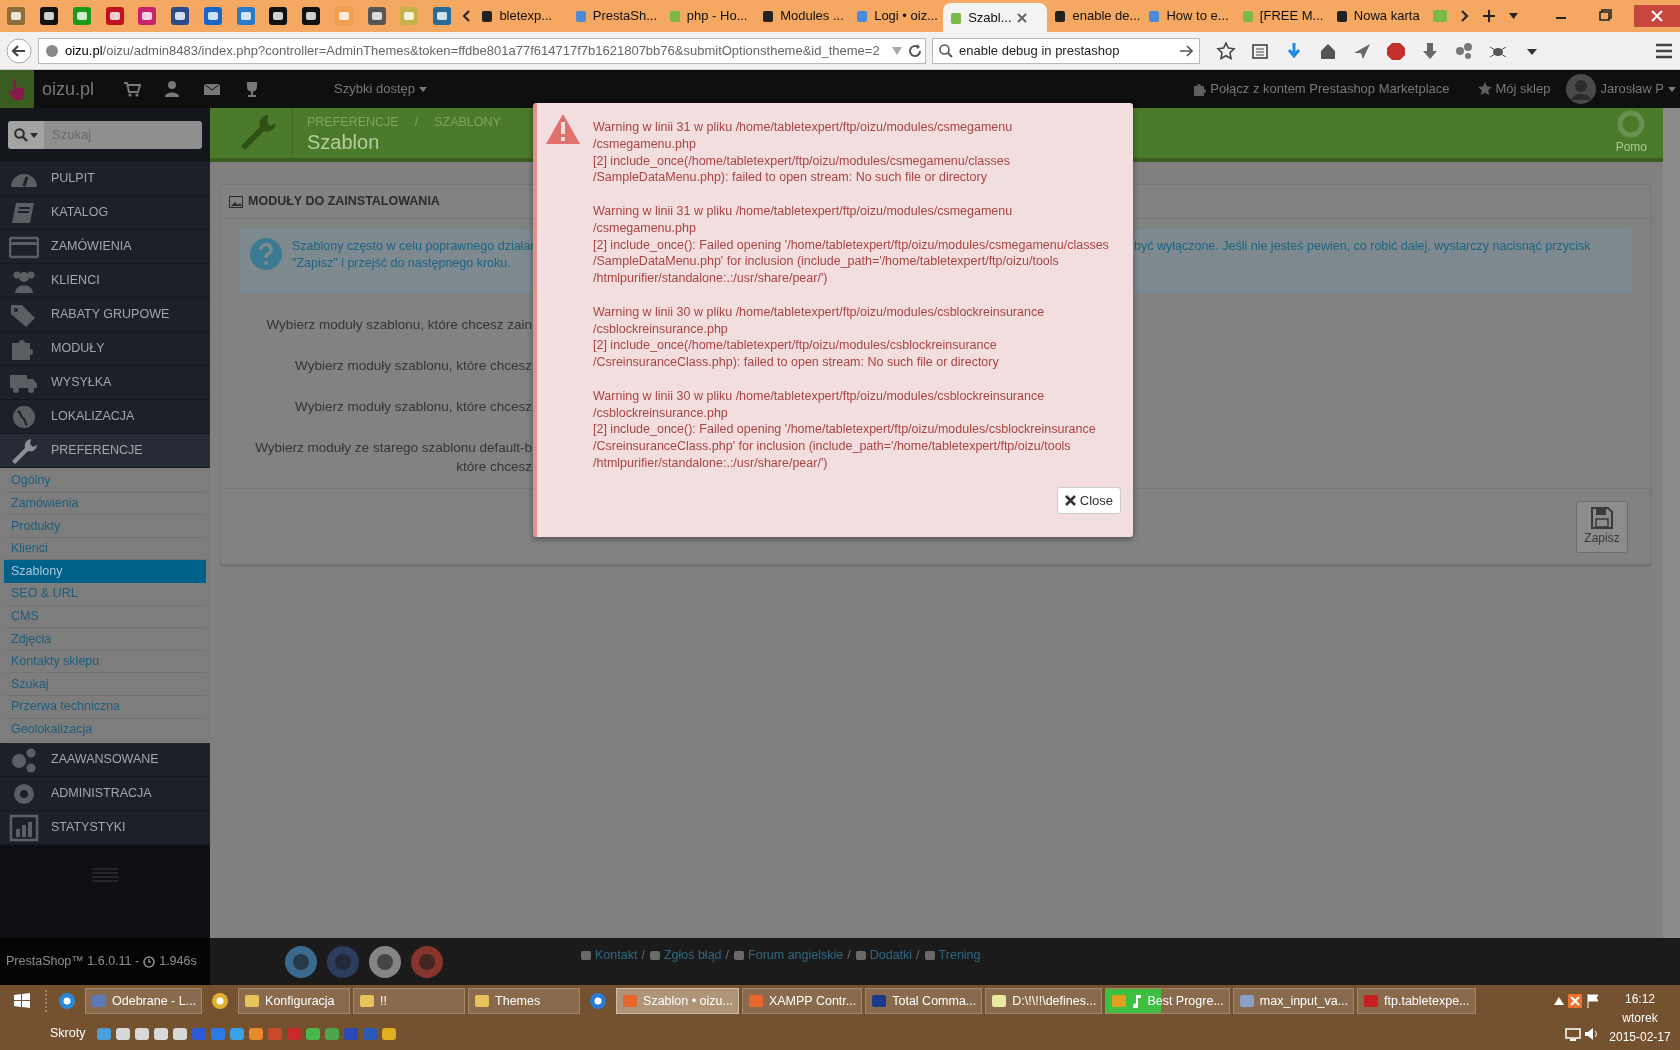 The width and height of the screenshot is (1680, 1050). I want to click on github-icon, so click(385, 961).